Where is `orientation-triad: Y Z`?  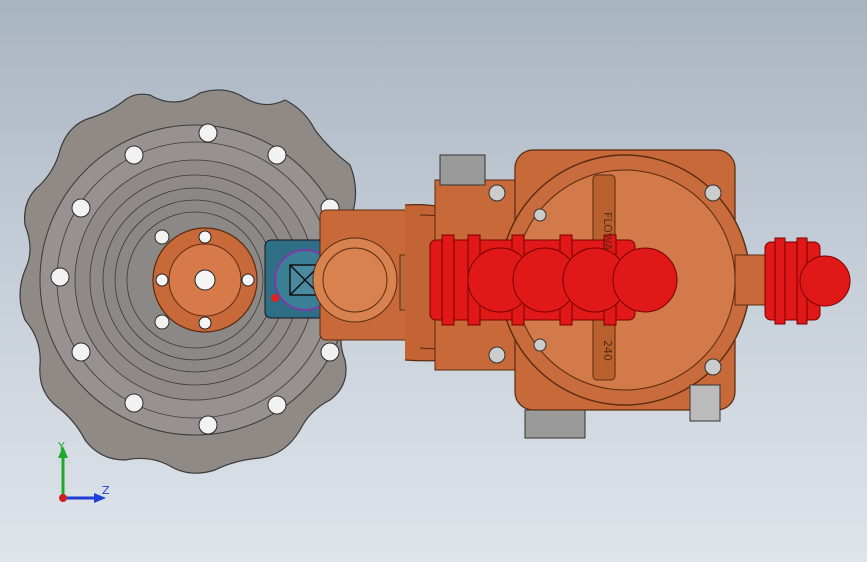 orientation-triad: Y Z is located at coordinates (85, 475).